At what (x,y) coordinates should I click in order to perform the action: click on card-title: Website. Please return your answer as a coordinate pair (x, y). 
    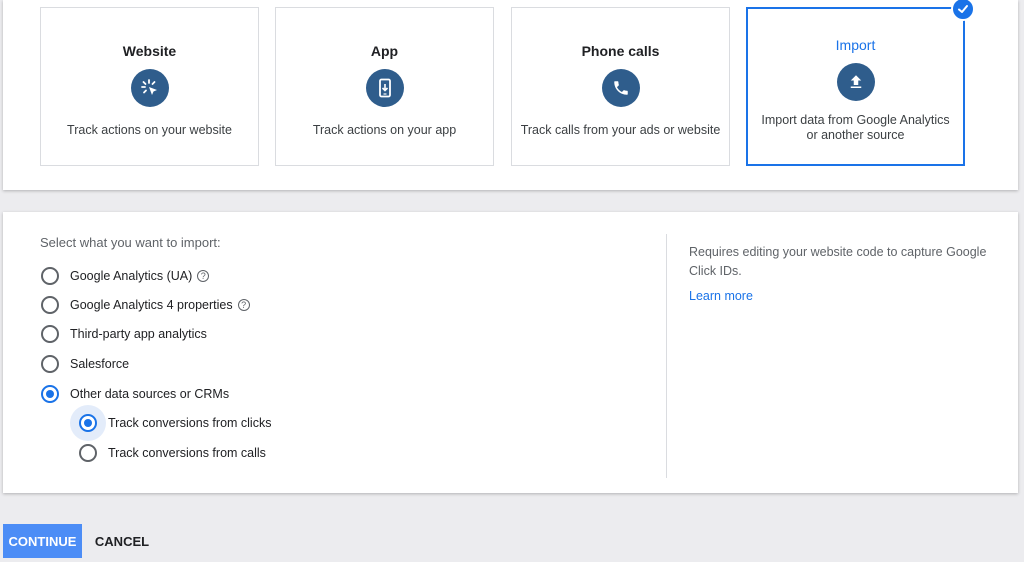
    Looking at the image, I should click on (149, 51).